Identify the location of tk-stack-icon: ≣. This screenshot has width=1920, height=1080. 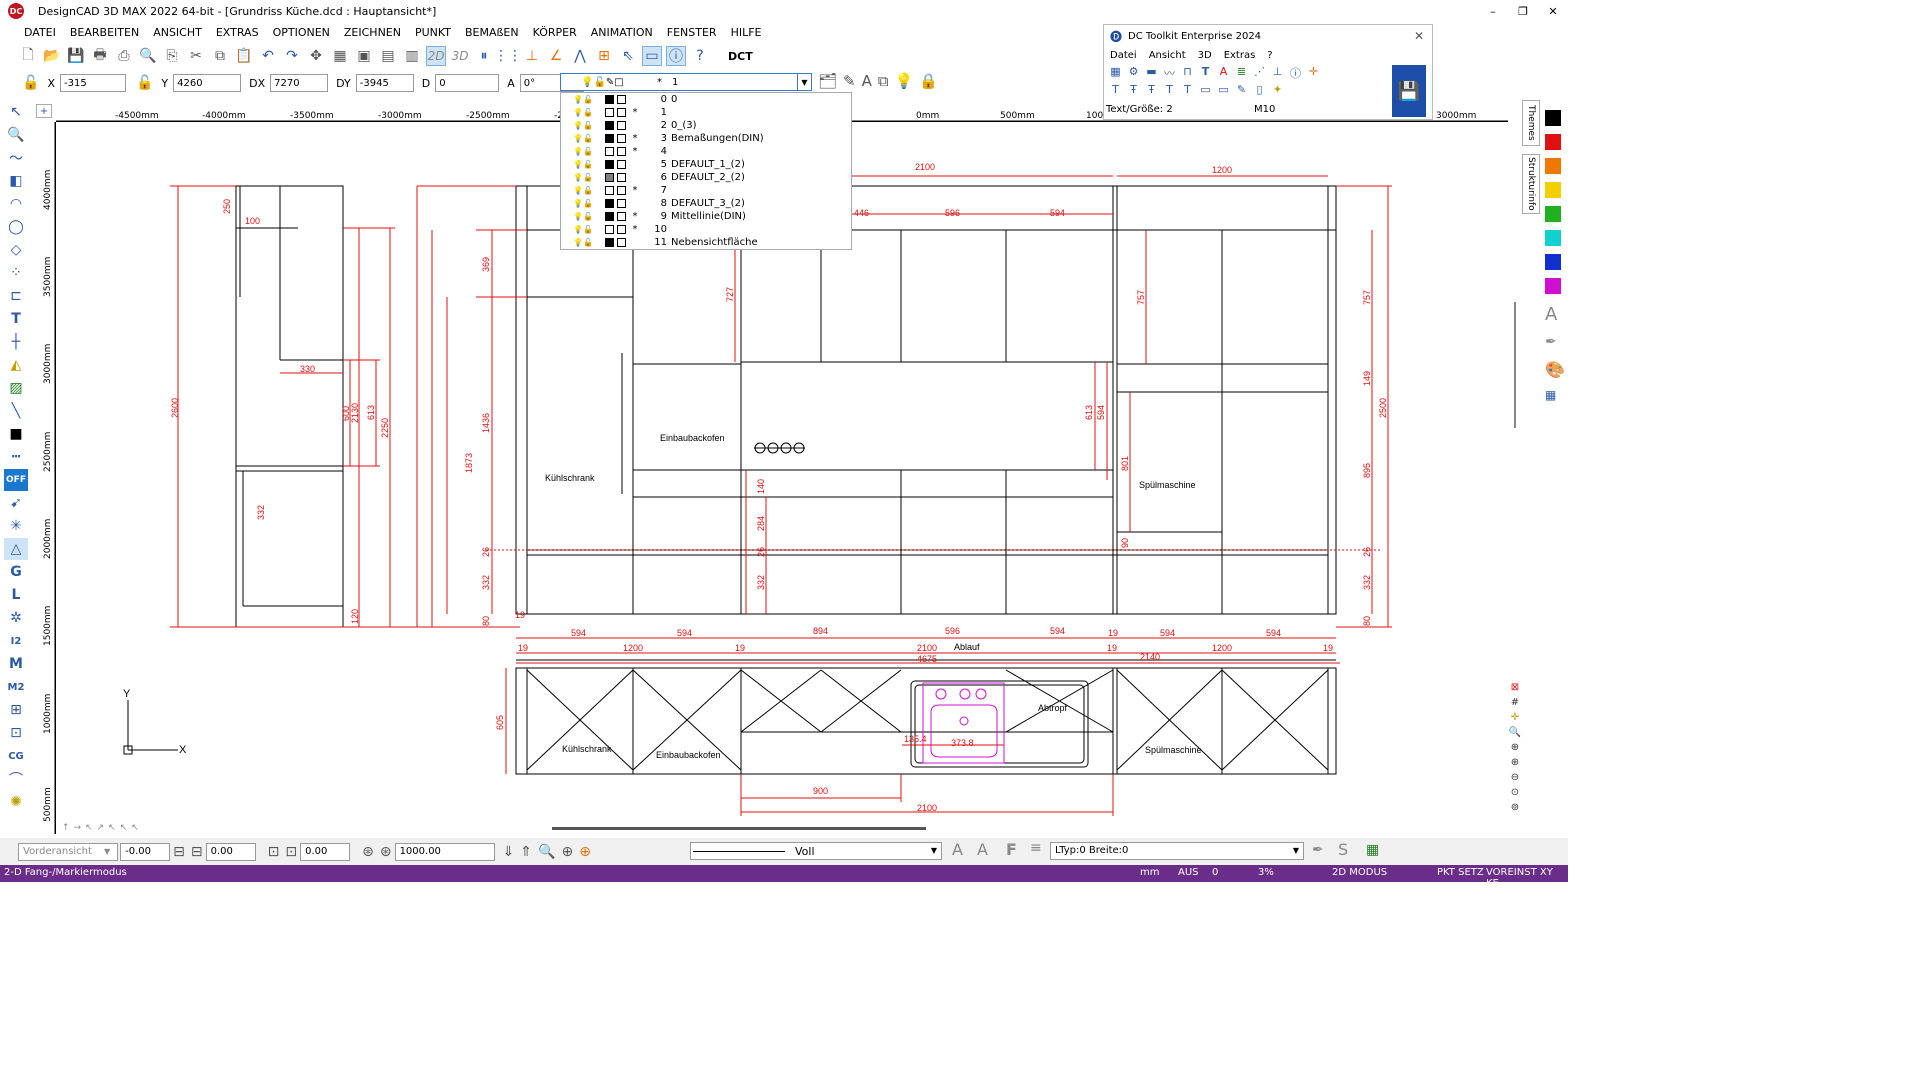
(1241, 72).